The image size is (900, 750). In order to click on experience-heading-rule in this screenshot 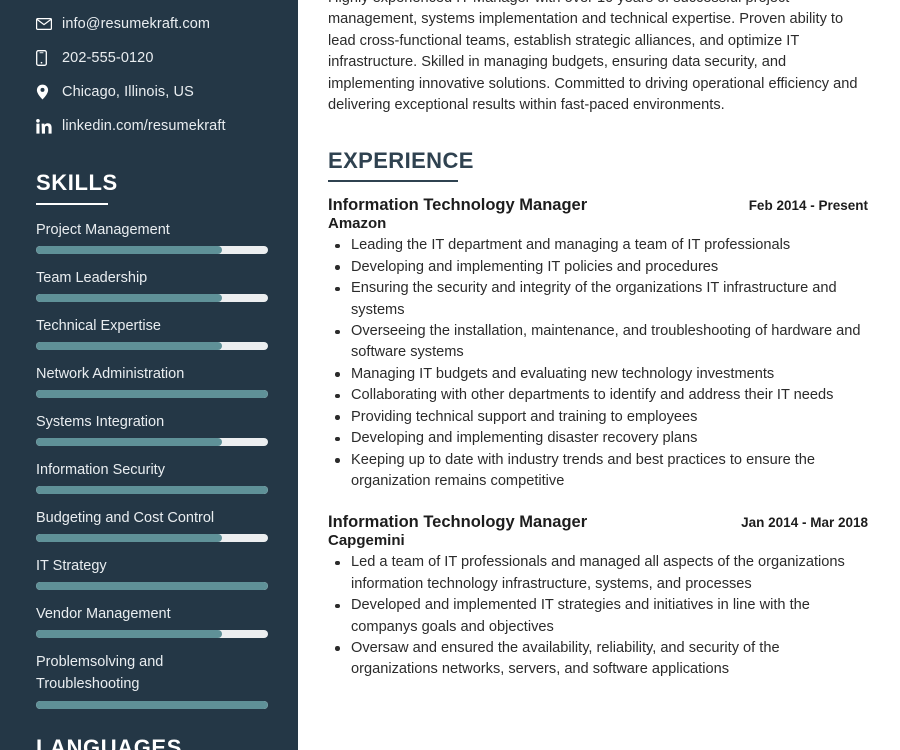, I will do `click(393, 181)`.